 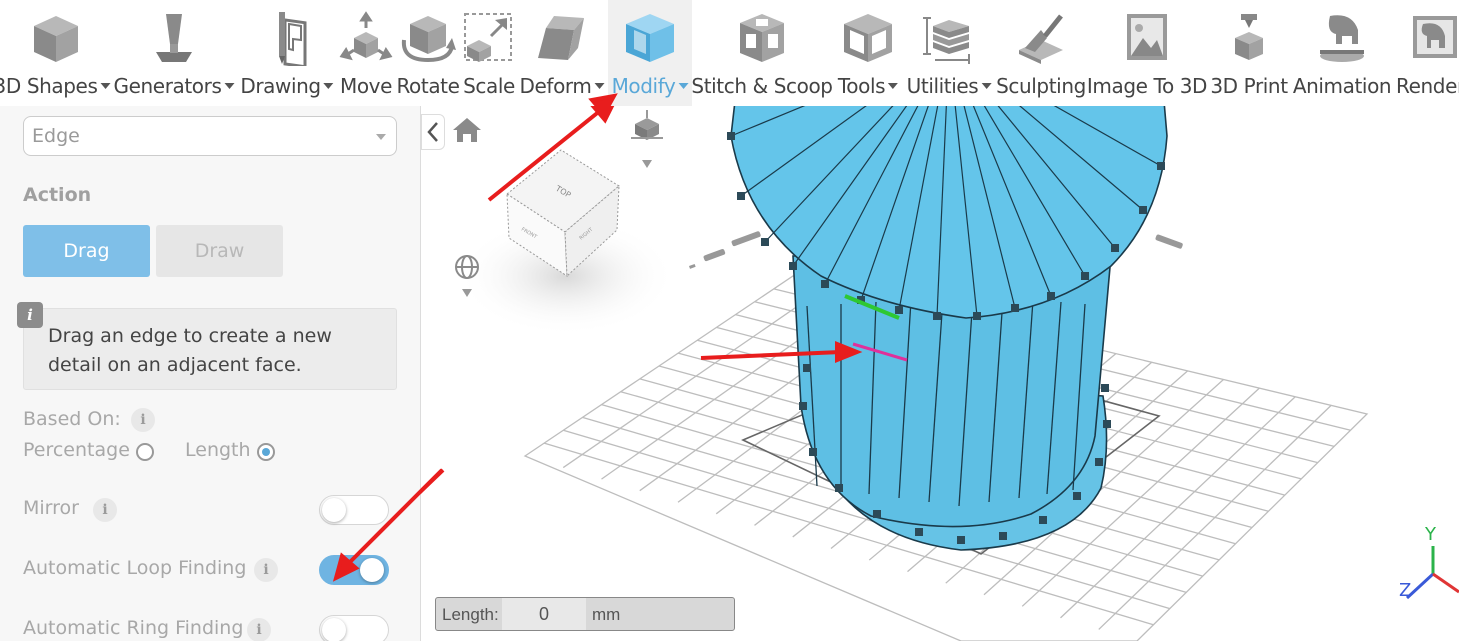 What do you see at coordinates (561, 38) in the screenshot?
I see `deform-icon` at bounding box center [561, 38].